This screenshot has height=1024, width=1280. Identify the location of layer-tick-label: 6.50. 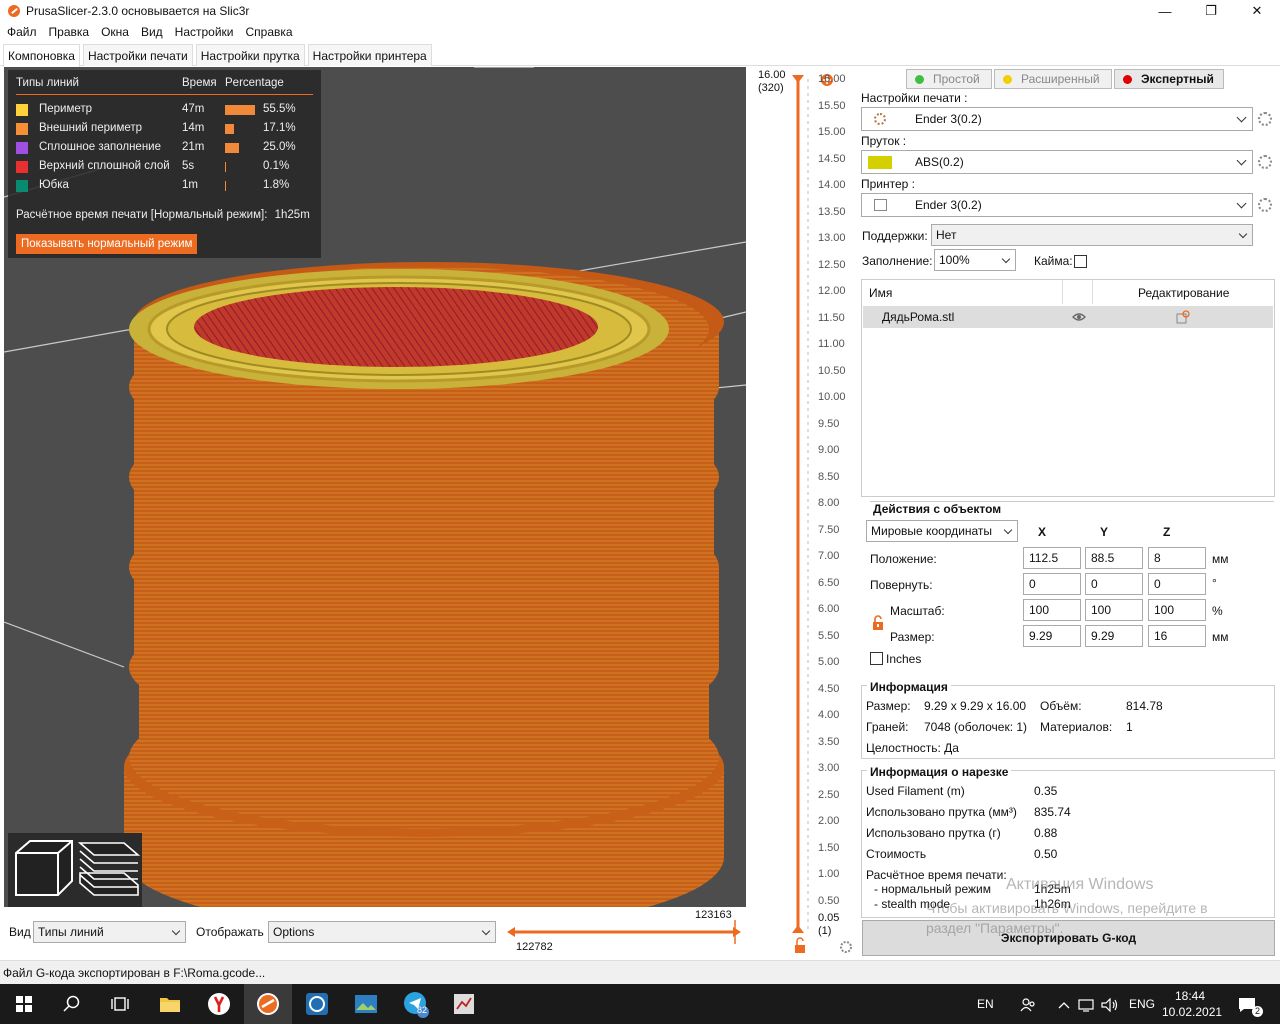
(829, 582).